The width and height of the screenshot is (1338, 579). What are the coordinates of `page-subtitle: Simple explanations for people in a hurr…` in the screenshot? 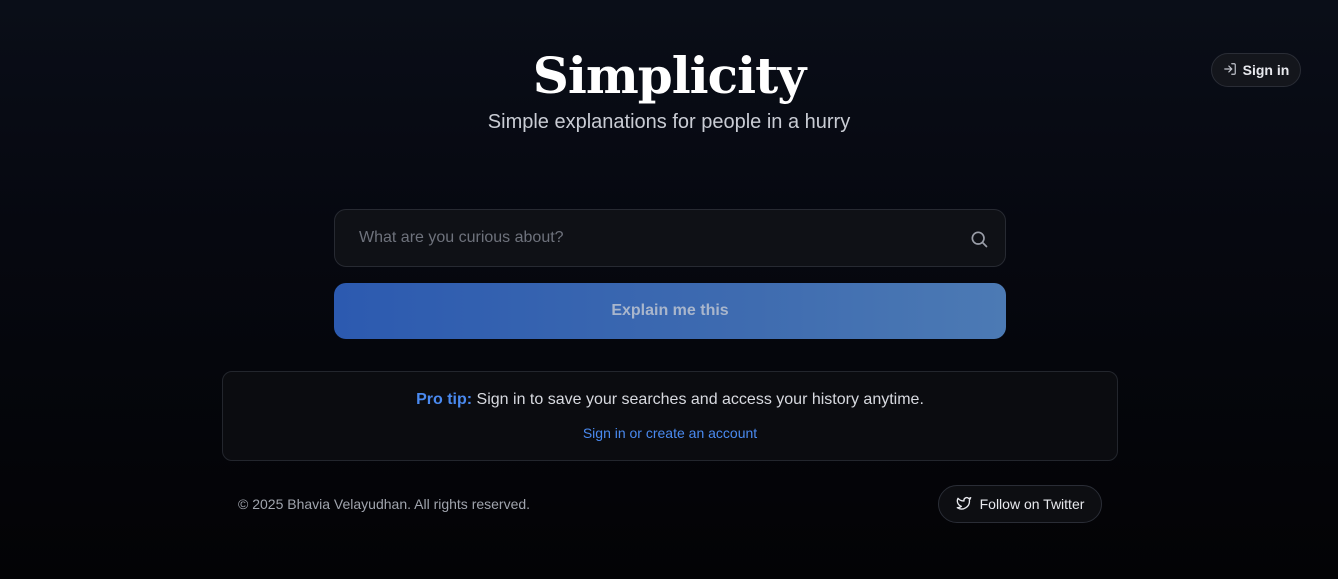 It's located at (669, 122).